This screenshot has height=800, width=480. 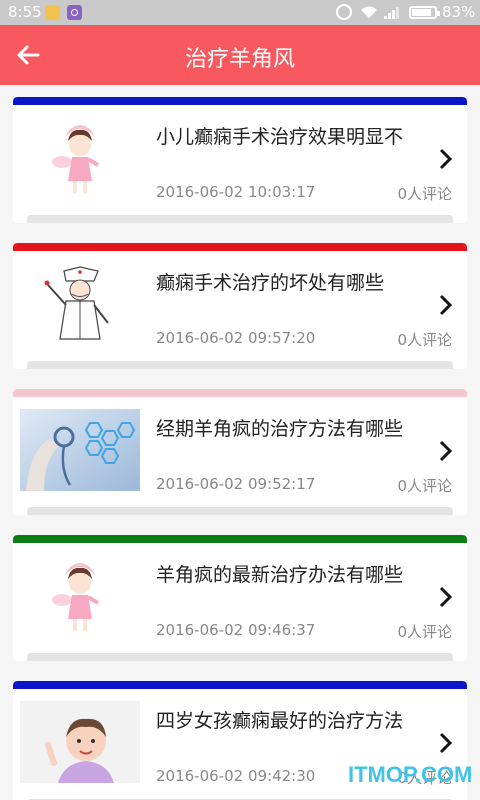 What do you see at coordinates (459, 12) in the screenshot?
I see `battery-percent: 83%` at bounding box center [459, 12].